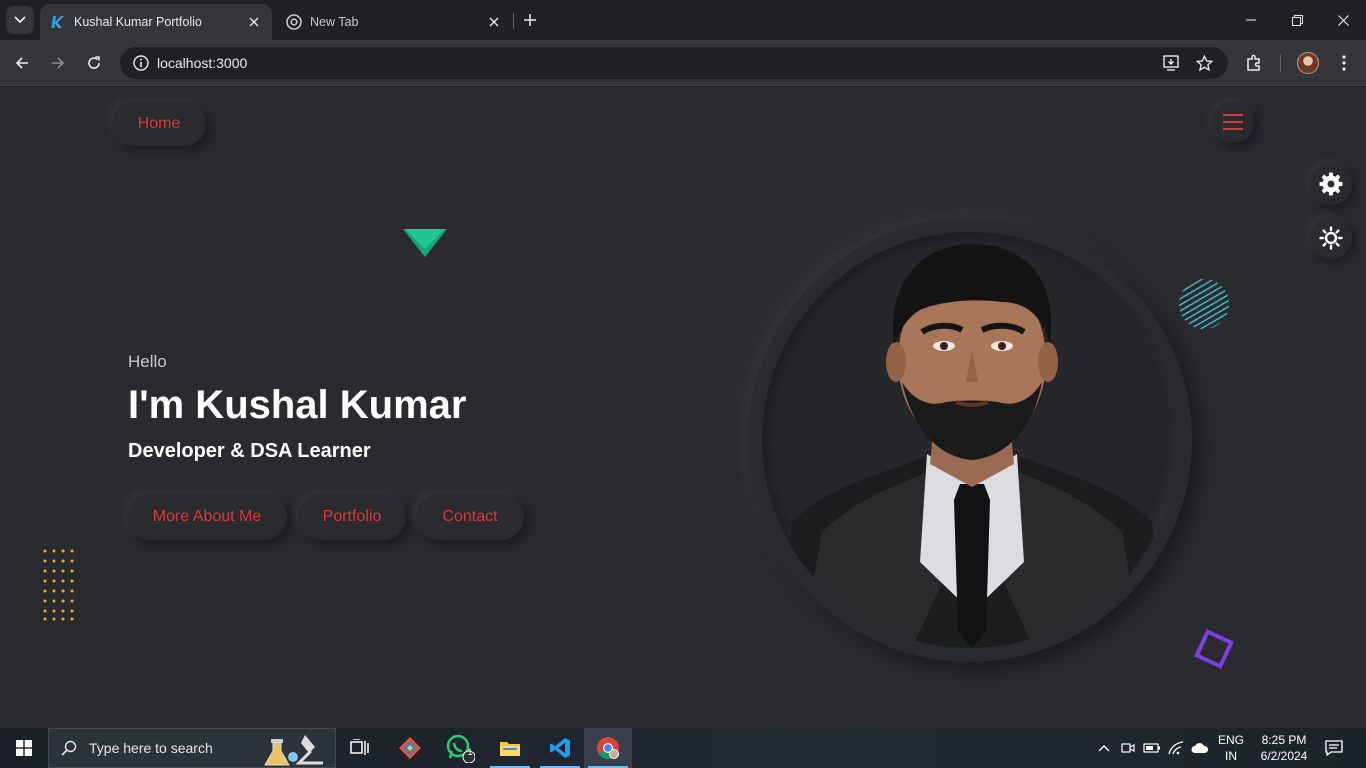 This screenshot has width=1366, height=768. I want to click on hero-role: Developer & DSA Learner, so click(249, 451).